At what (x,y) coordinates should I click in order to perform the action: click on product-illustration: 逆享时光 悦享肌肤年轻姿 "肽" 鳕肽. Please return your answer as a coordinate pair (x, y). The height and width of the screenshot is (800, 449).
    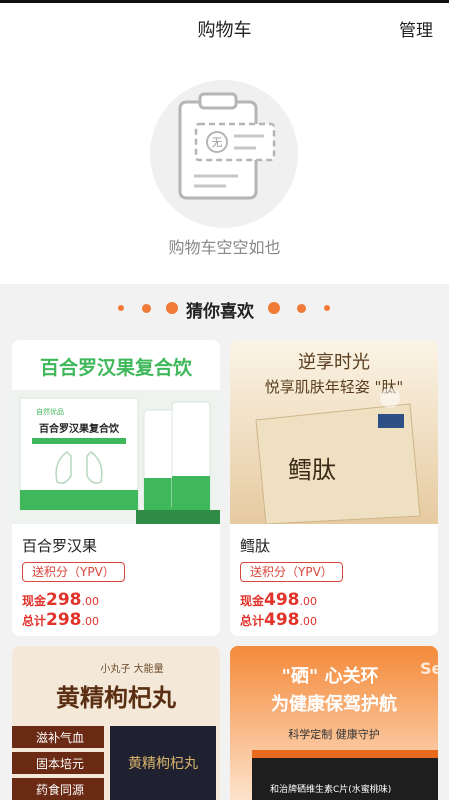
    Looking at the image, I should click on (334, 432).